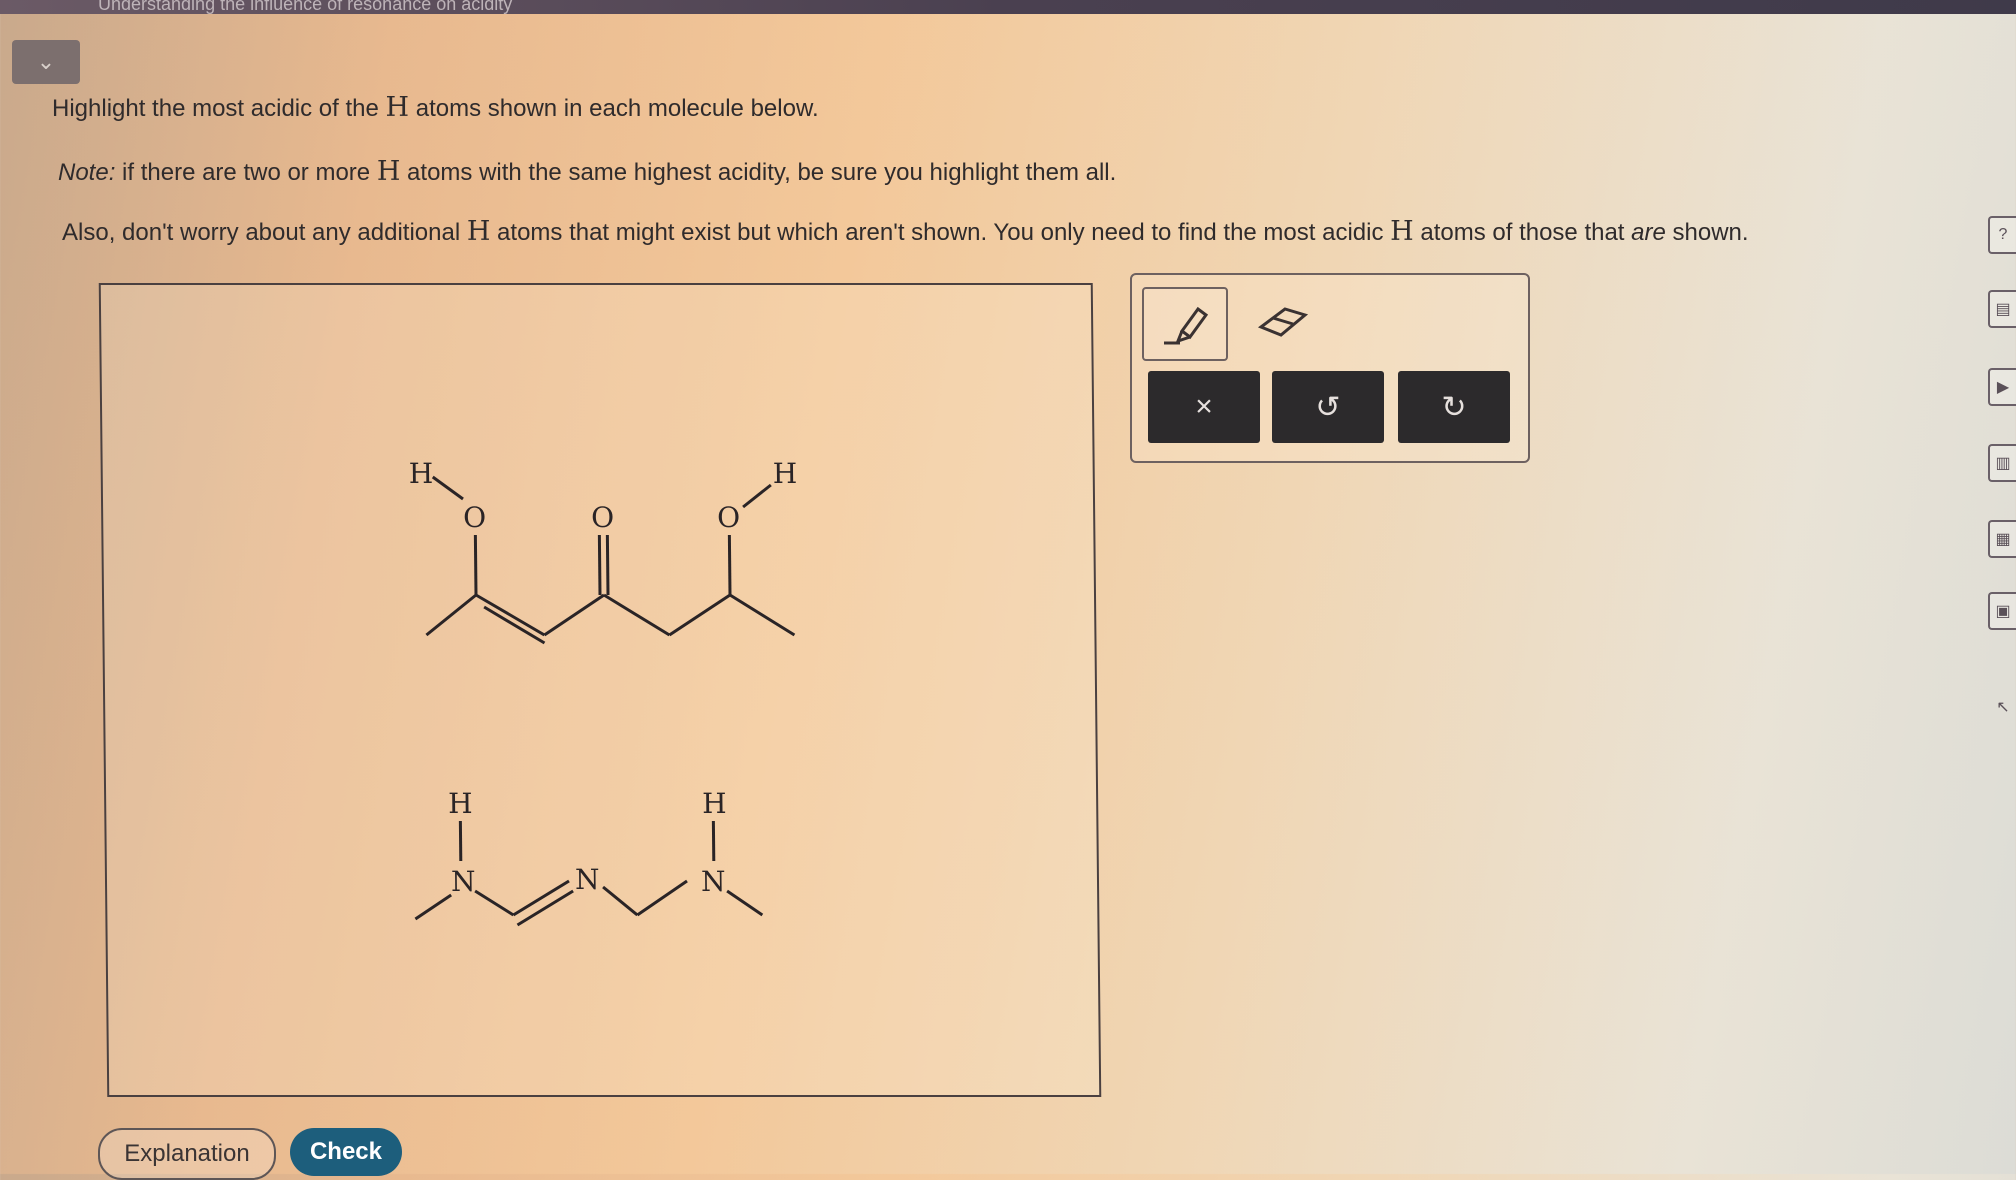 This screenshot has width=2016, height=1180. I want to click on redo-button: ↻, so click(1454, 407).